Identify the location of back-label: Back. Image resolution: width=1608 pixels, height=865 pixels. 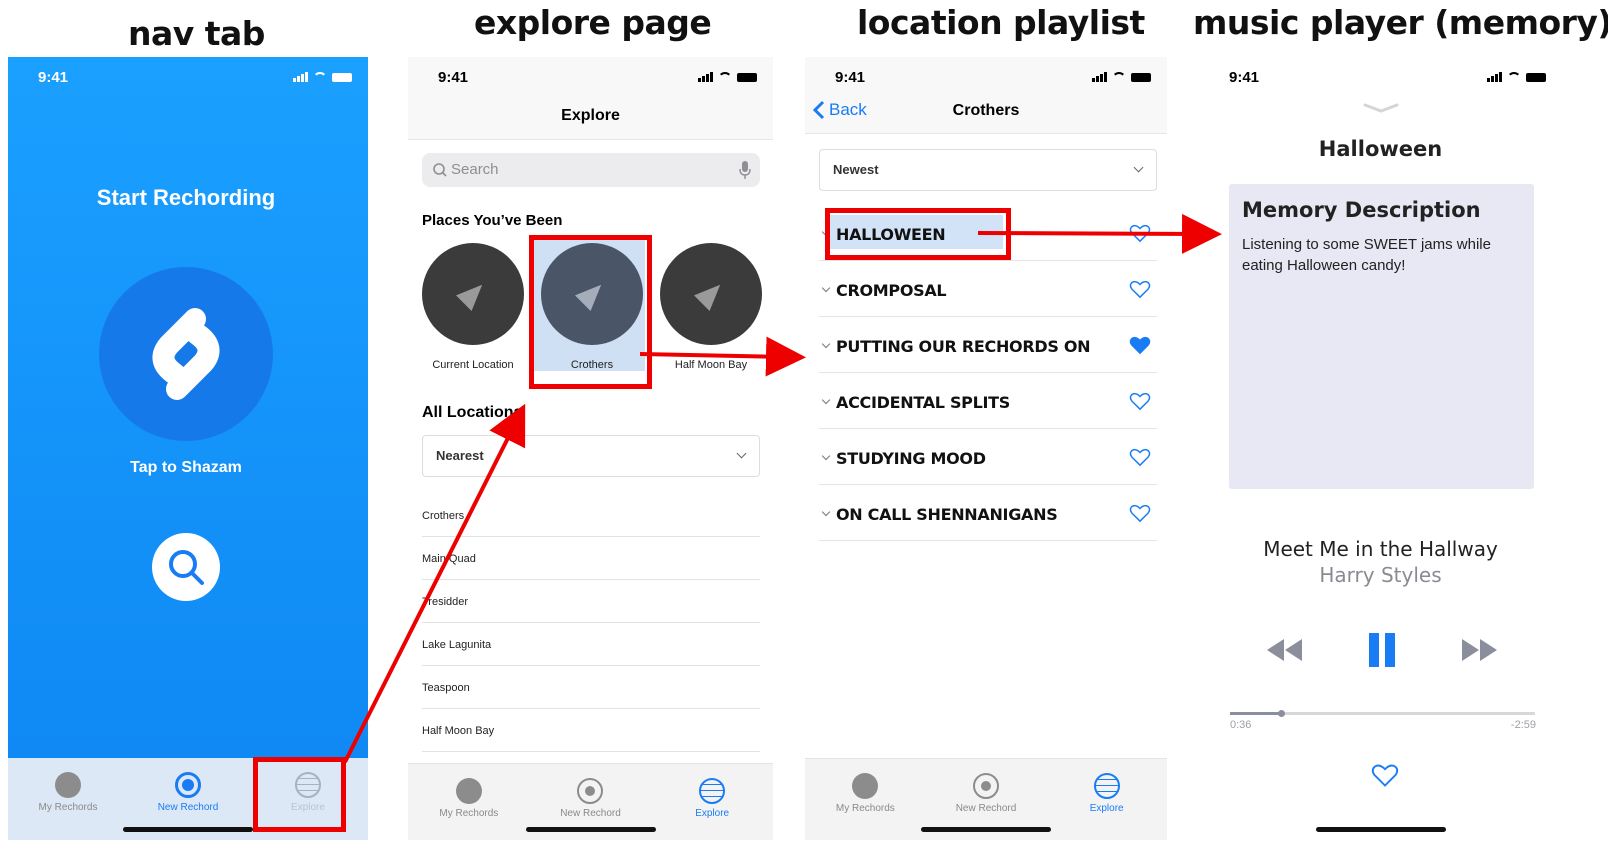
(848, 109).